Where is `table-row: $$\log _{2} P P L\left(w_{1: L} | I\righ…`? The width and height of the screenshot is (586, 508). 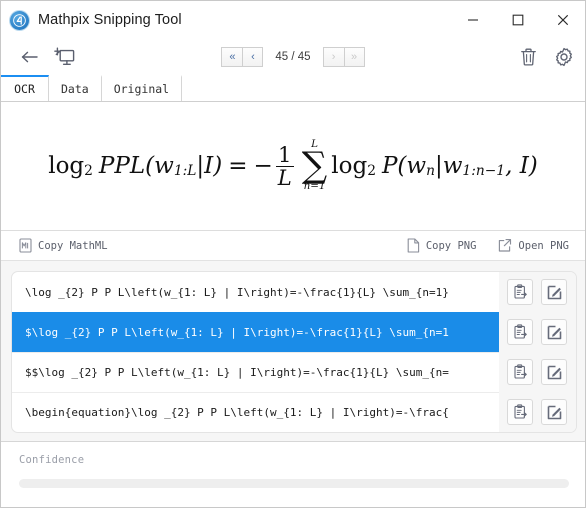 table-row: $$\log _{2} P P L\left(w_{1: L} | I\righ… is located at coordinates (294, 372).